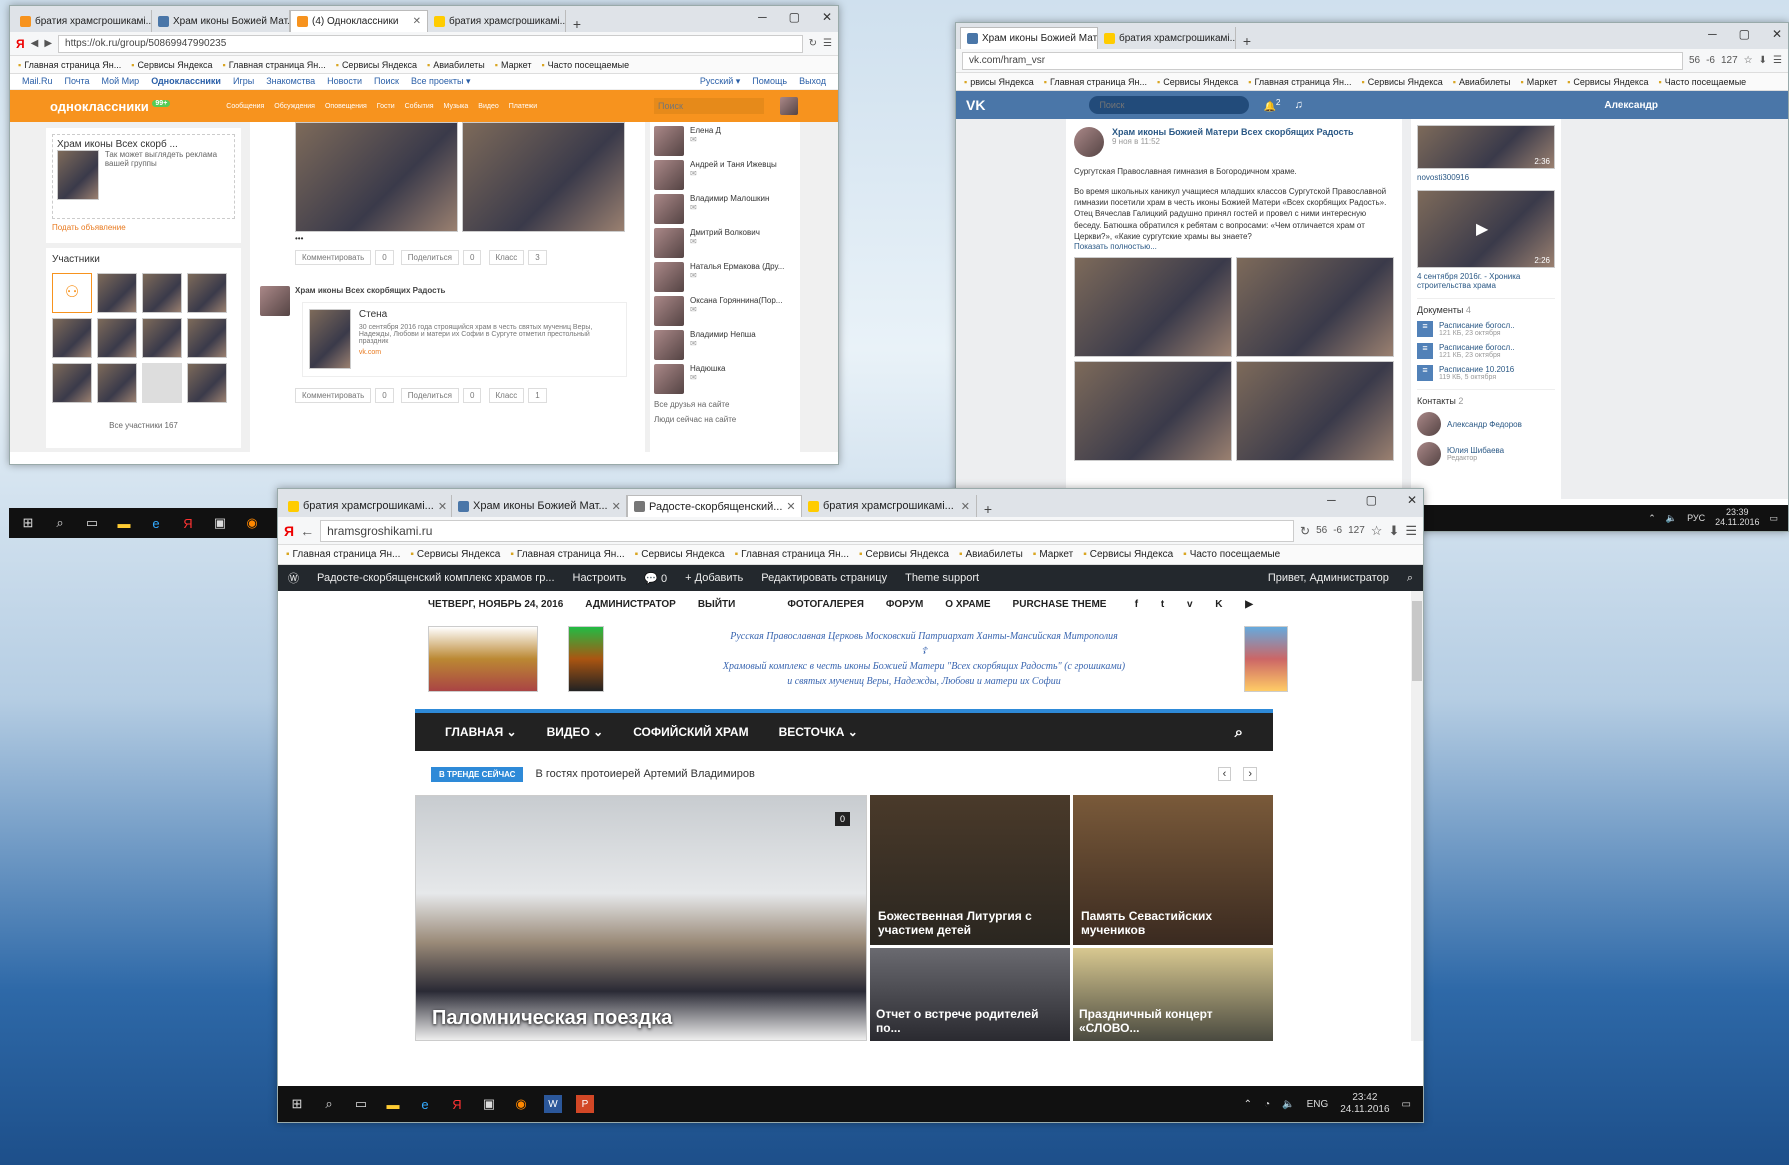 This screenshot has height=1165, width=1789. Describe the element at coordinates (376, 177) in the screenshot. I see `post-photo` at that location.